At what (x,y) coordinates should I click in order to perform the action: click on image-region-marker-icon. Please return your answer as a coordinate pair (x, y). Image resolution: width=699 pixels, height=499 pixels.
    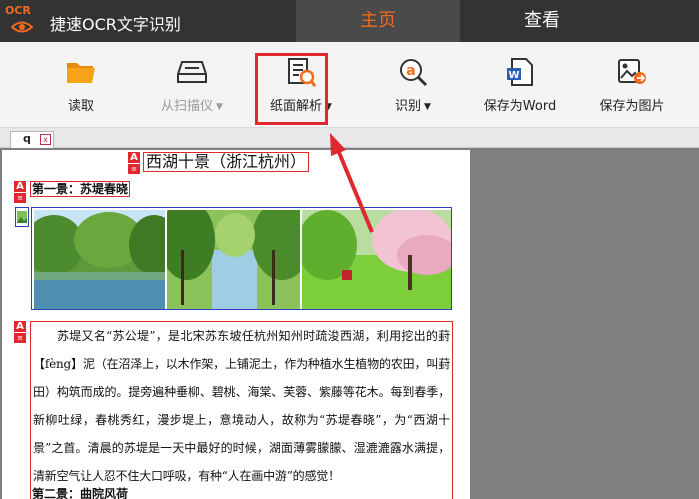
    Looking at the image, I should click on (22, 217).